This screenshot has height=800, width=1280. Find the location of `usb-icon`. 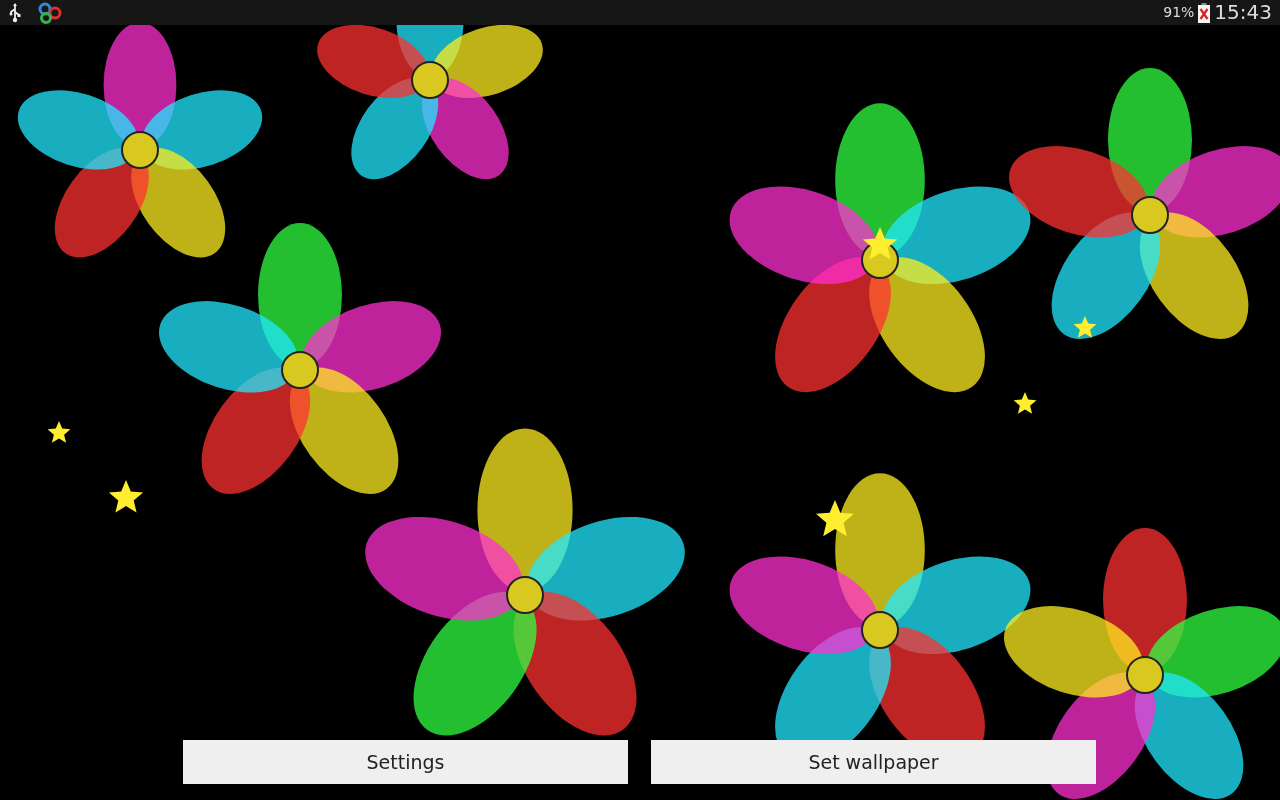

usb-icon is located at coordinates (15, 12).